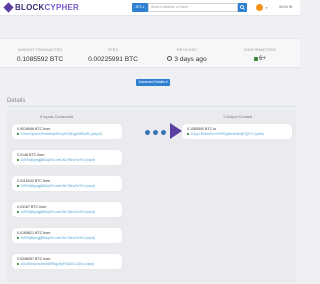 The image size is (320, 284). I want to click on details-heading: Details, so click(16, 101).